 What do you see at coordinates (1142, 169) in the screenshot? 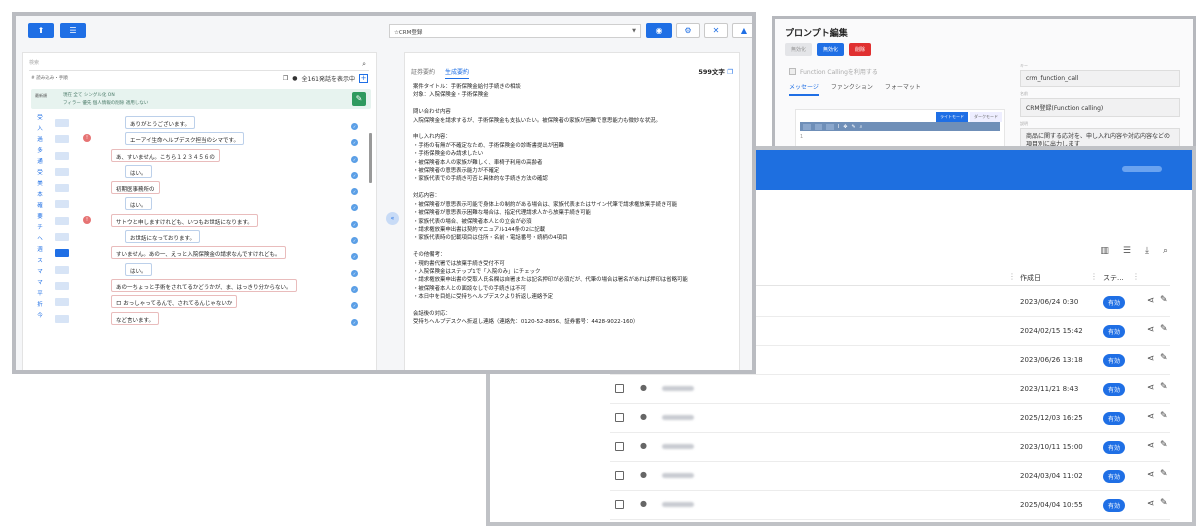
I see `user-name-redacted` at bounding box center [1142, 169].